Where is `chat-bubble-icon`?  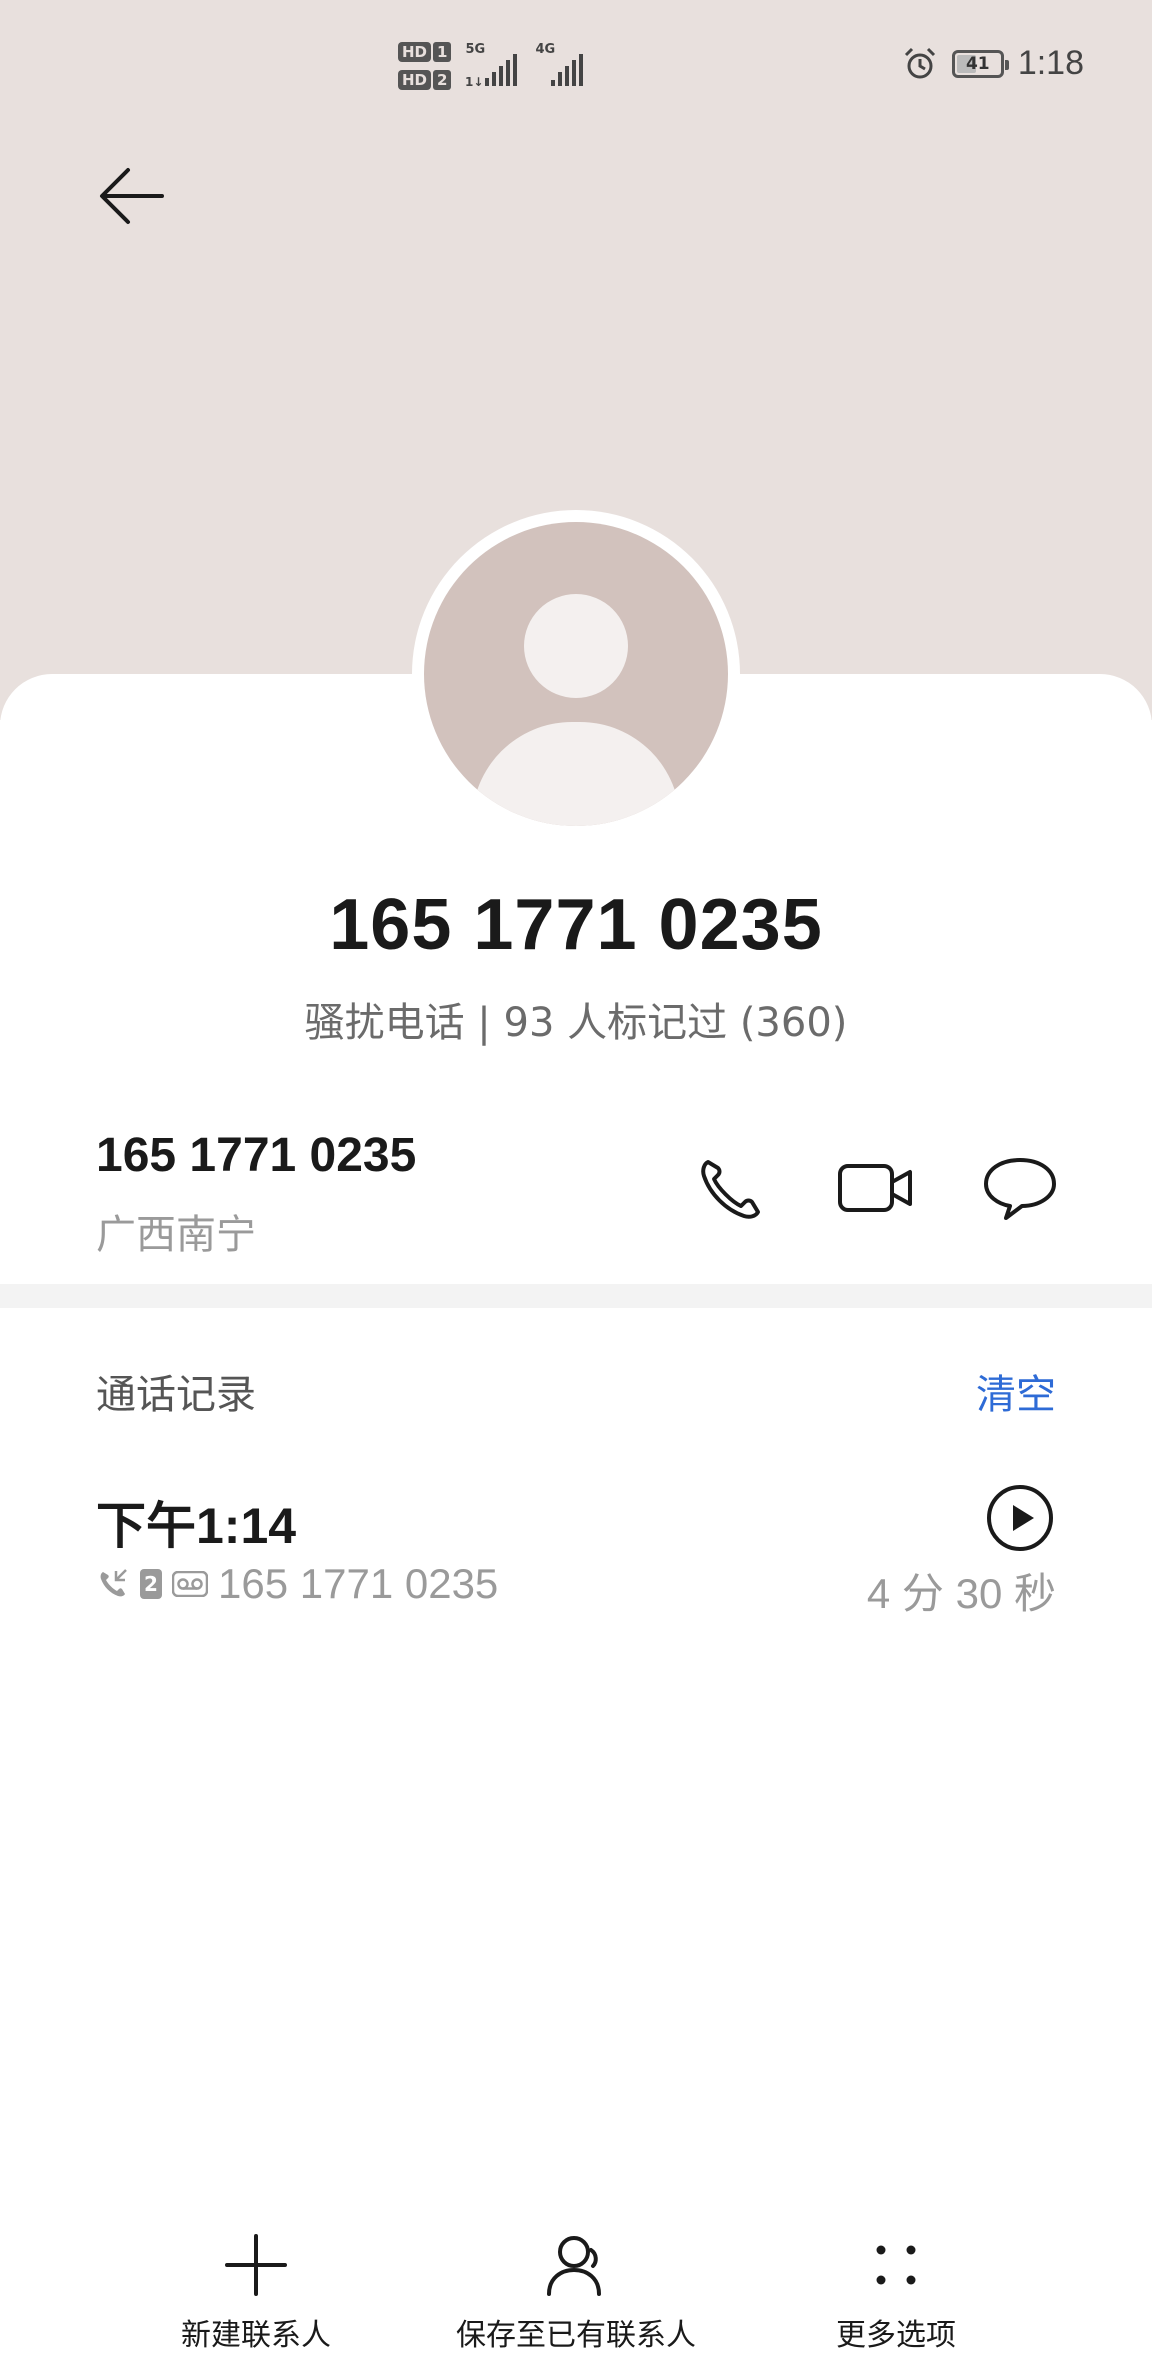 chat-bubble-icon is located at coordinates (1020, 1189).